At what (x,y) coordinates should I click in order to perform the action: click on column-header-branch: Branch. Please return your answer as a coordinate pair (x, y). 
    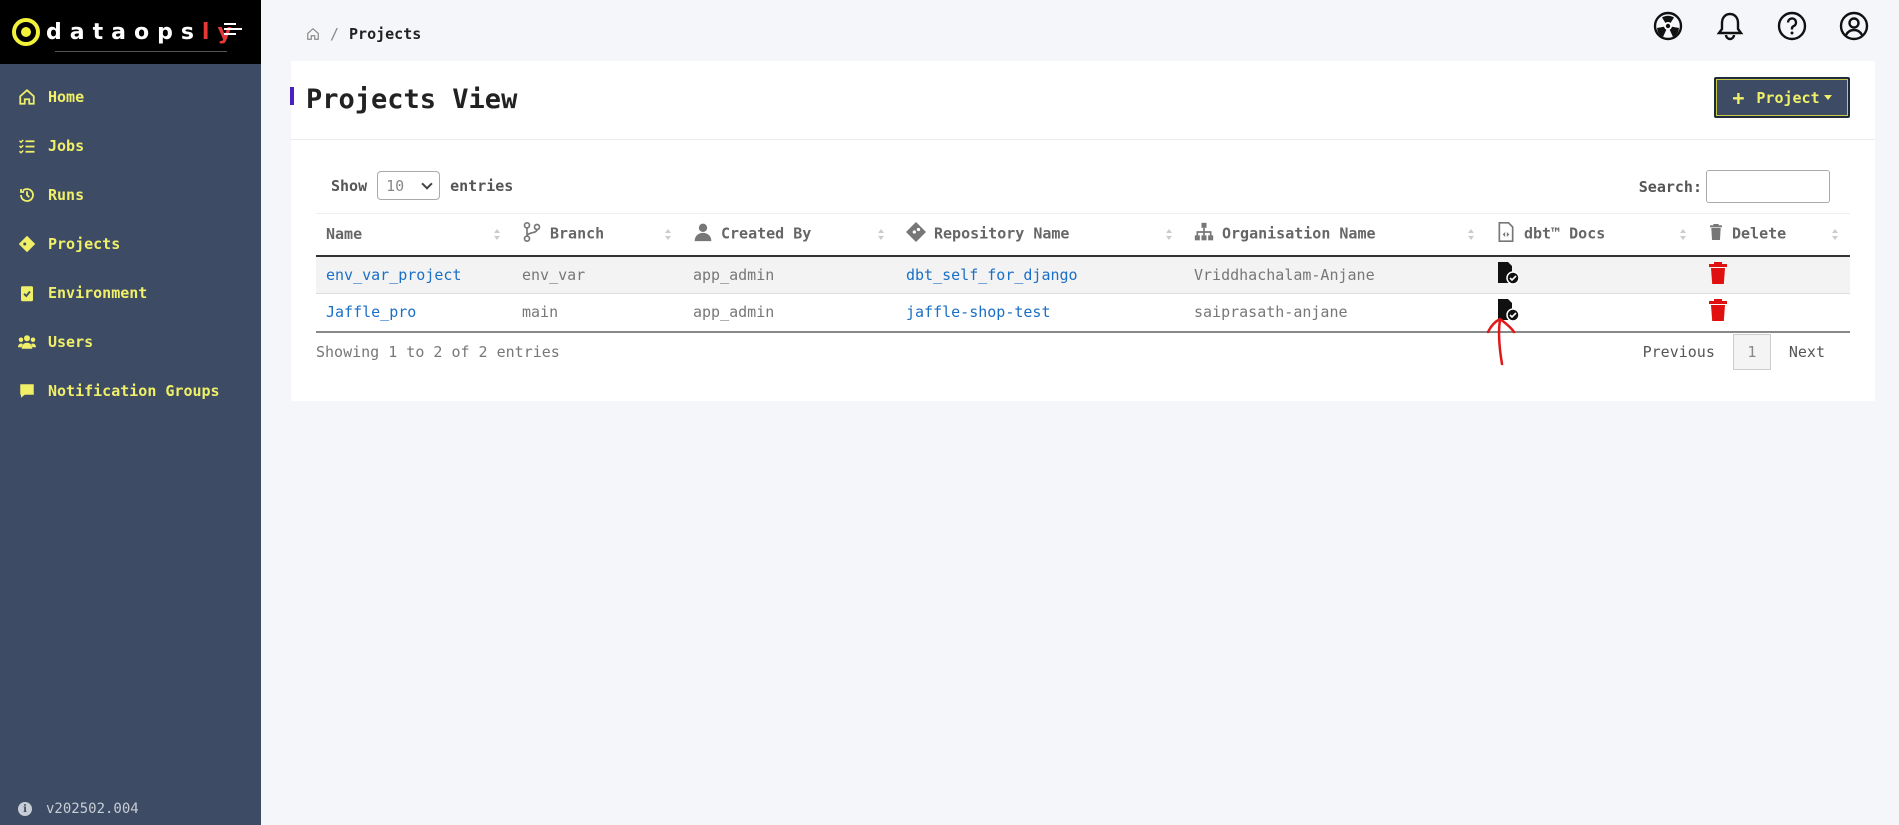
    Looking at the image, I should click on (597, 235).